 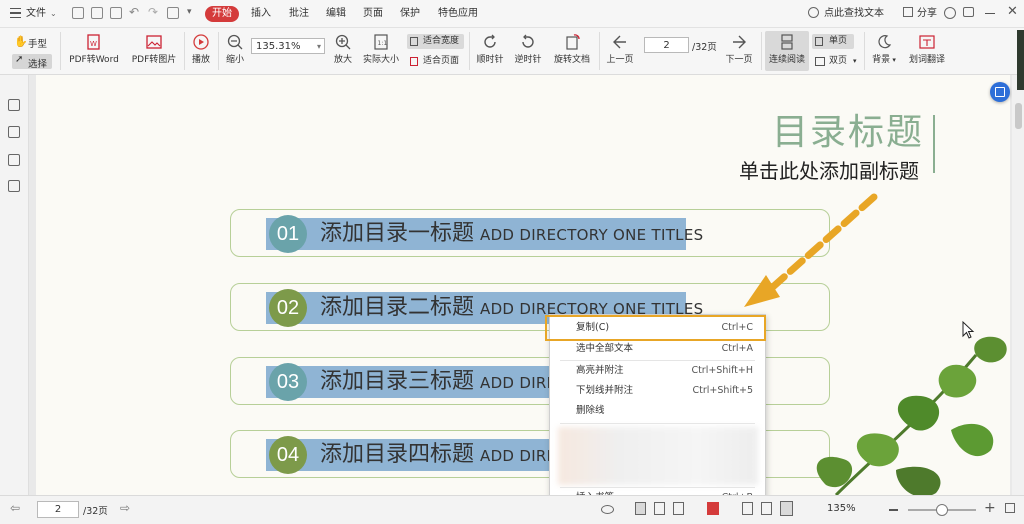 What do you see at coordinates (927, 49) in the screenshot?
I see `translate-button: 划词翻译` at bounding box center [927, 49].